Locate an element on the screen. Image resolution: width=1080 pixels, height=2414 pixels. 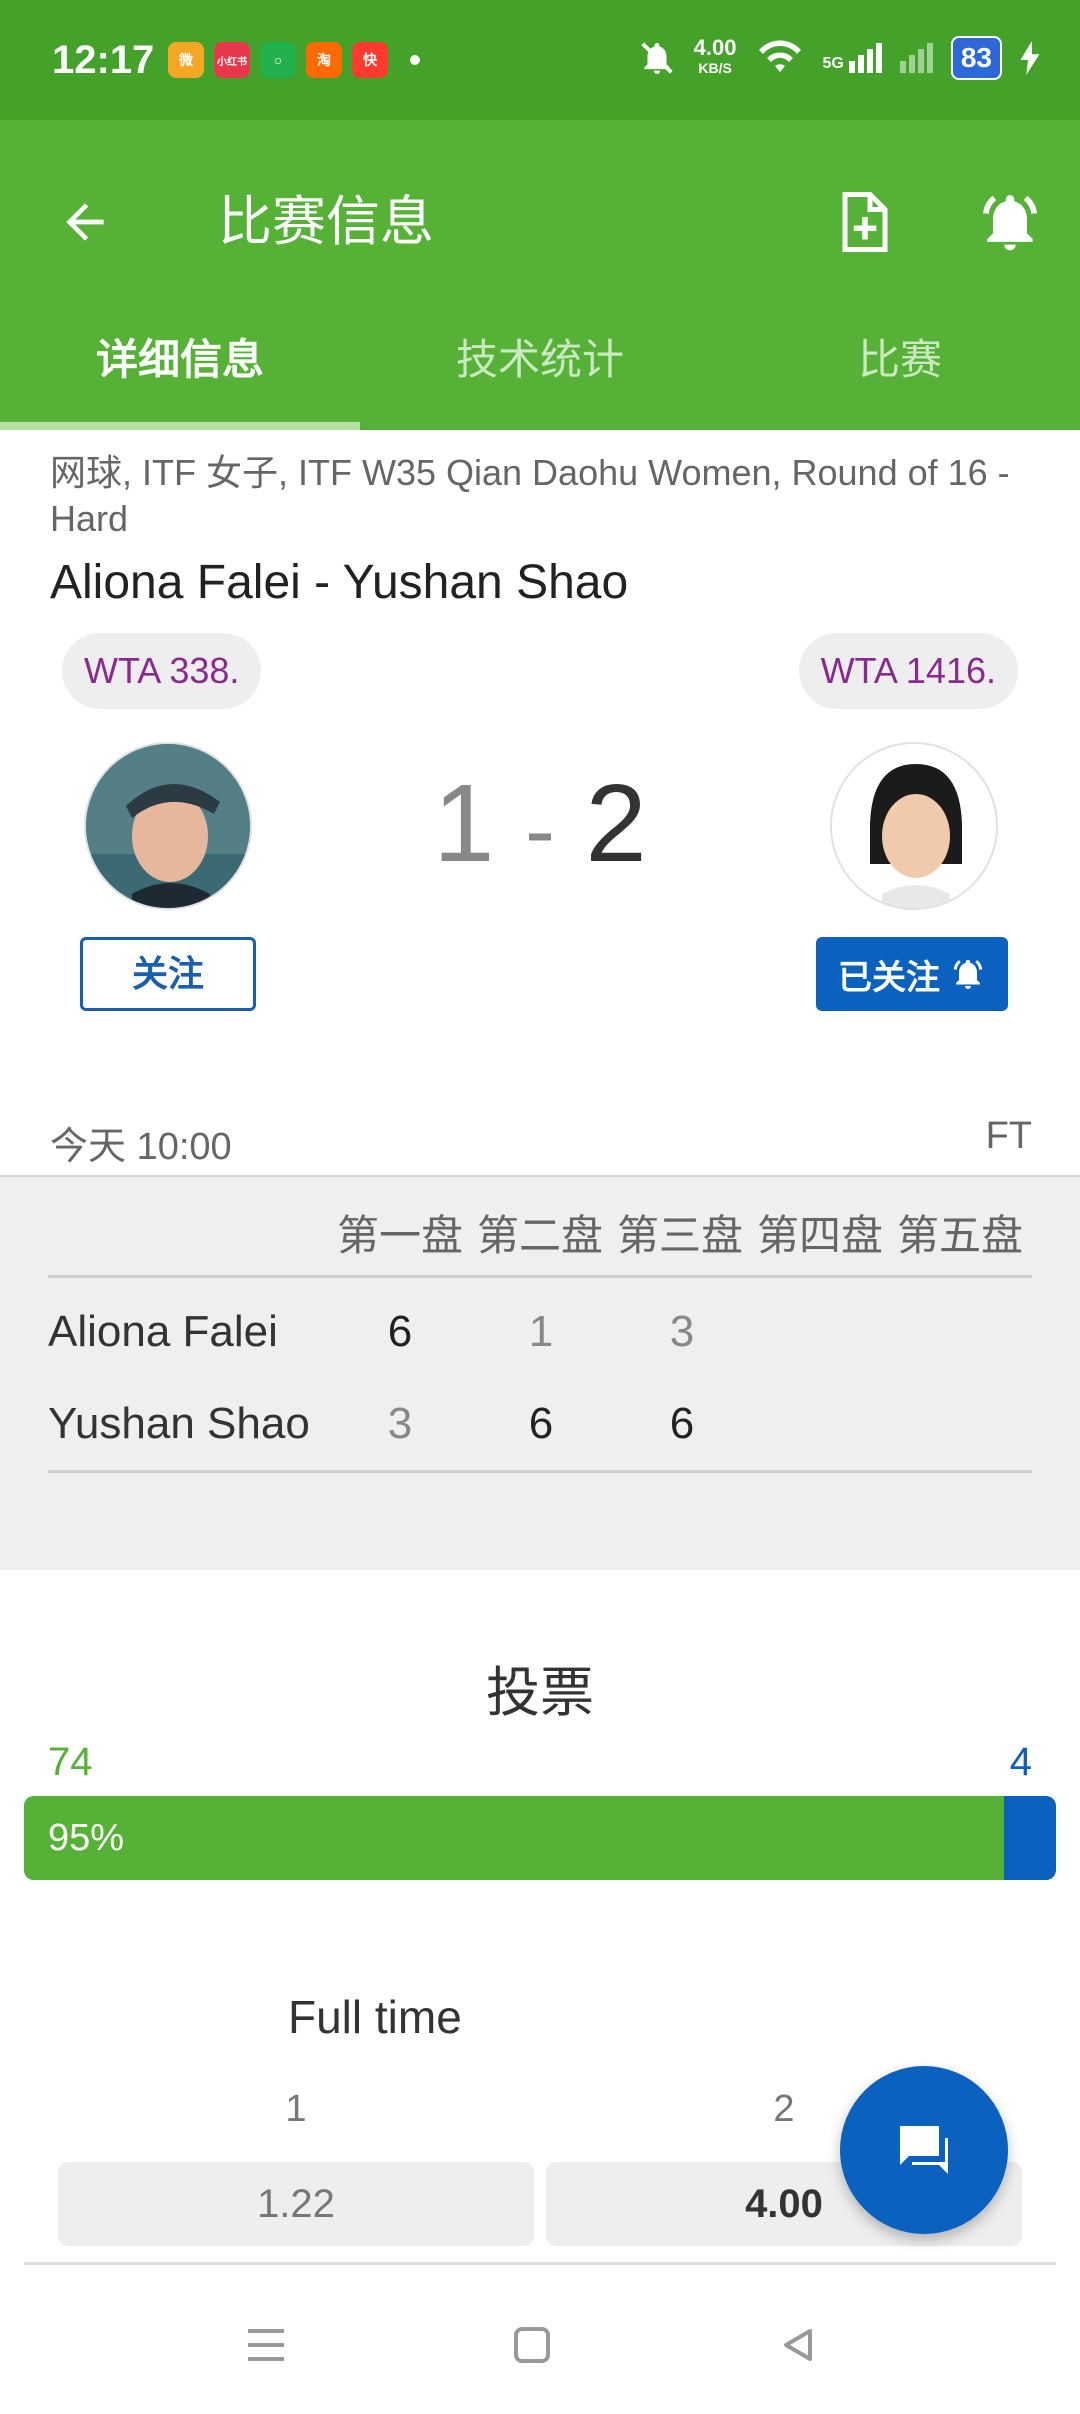
set-headers: 第一盘 第二盘 第三盘 第四盘 第五盘 is located at coordinates (680, 1232).